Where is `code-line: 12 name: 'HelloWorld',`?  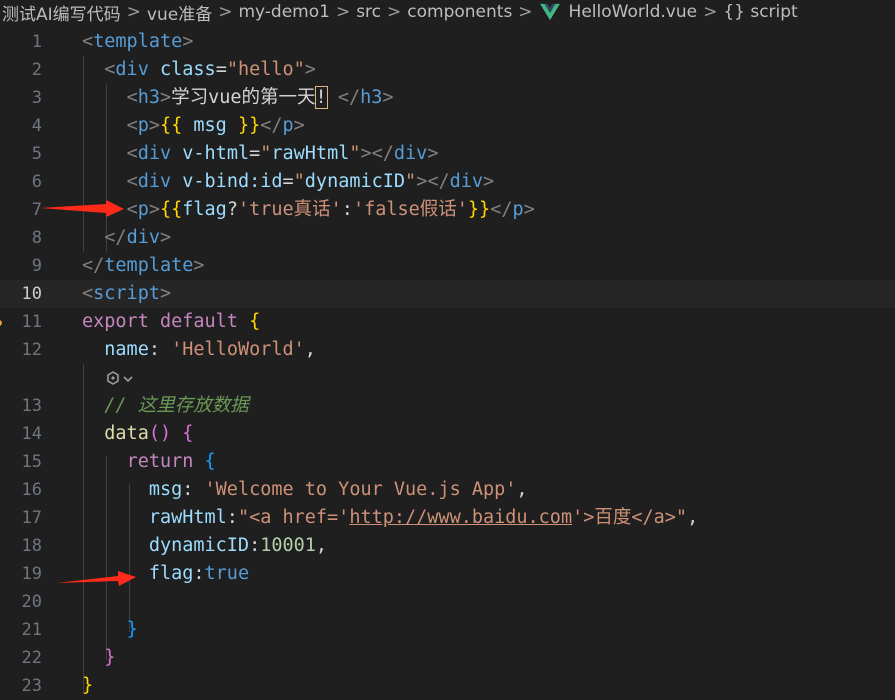 code-line: 12 name: 'HelloWorld', is located at coordinates (447, 350).